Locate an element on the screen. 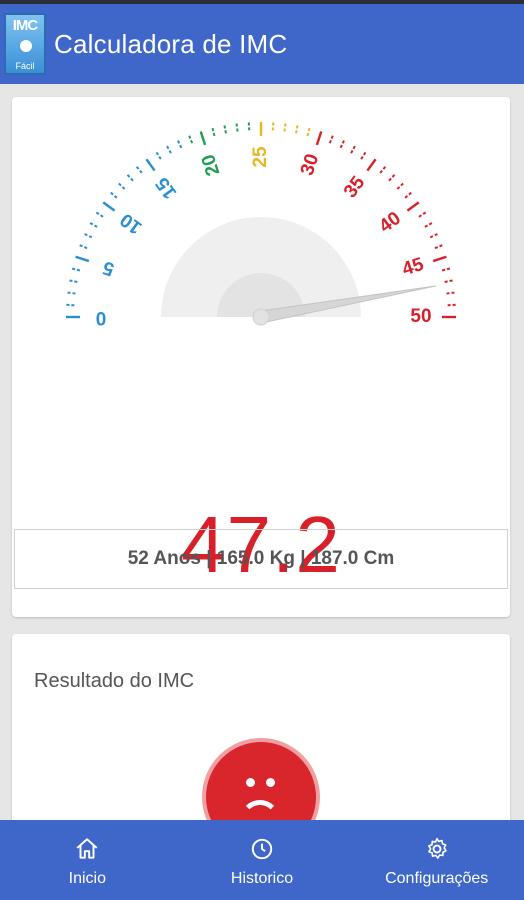  gauge-tick-label: 25 is located at coordinates (260, 157).